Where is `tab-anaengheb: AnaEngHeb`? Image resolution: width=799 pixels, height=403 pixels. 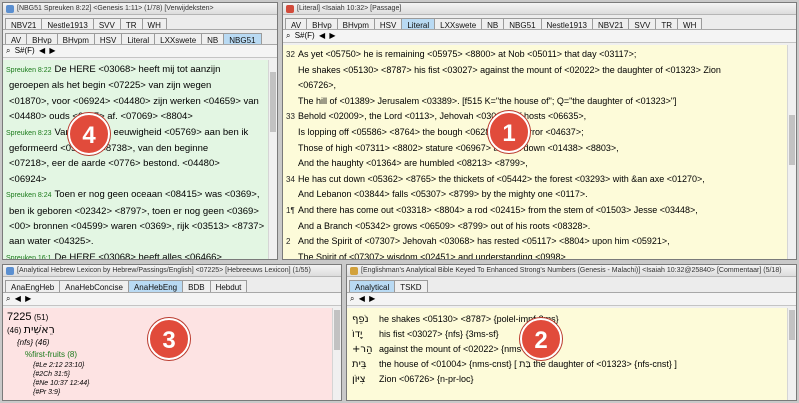
tab-anaengheb: AnaEngHeb is located at coordinates (33, 286).